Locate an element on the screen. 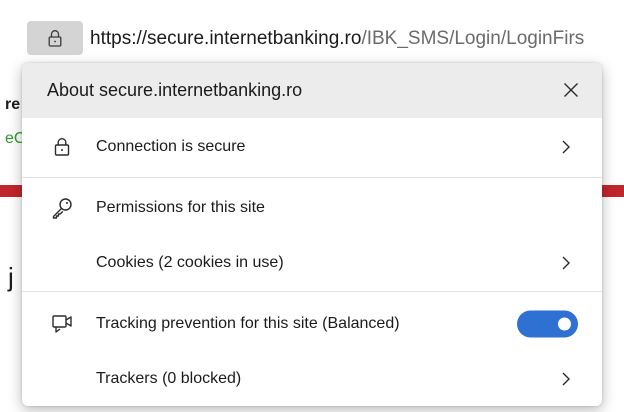  site-info-button is located at coordinates (55, 38).